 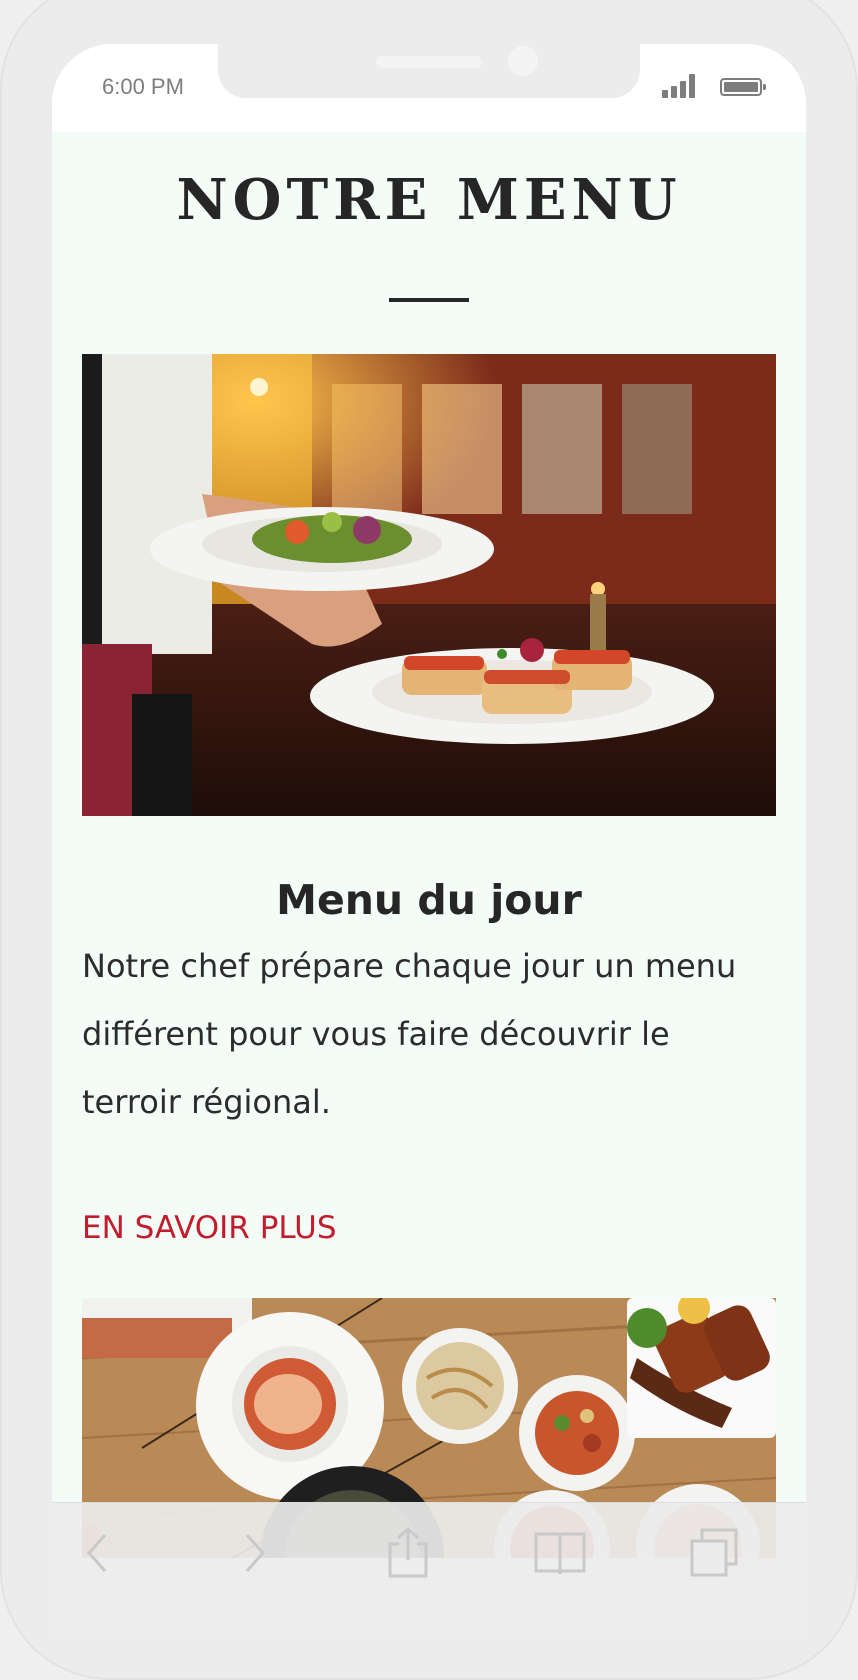 I want to click on share-icon, so click(x=408, y=1552).